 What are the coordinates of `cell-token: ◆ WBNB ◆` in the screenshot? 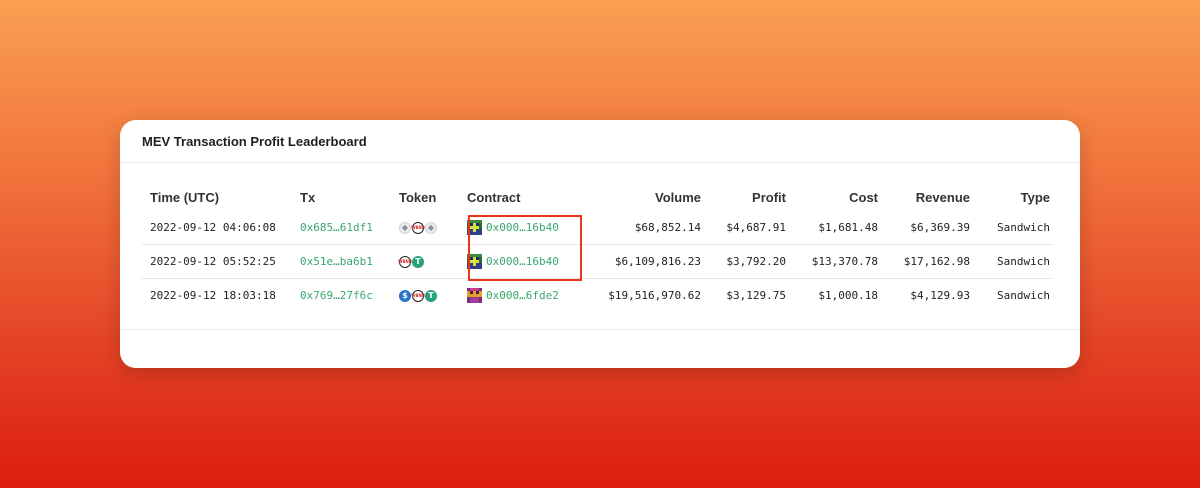 It's located at (433, 228).